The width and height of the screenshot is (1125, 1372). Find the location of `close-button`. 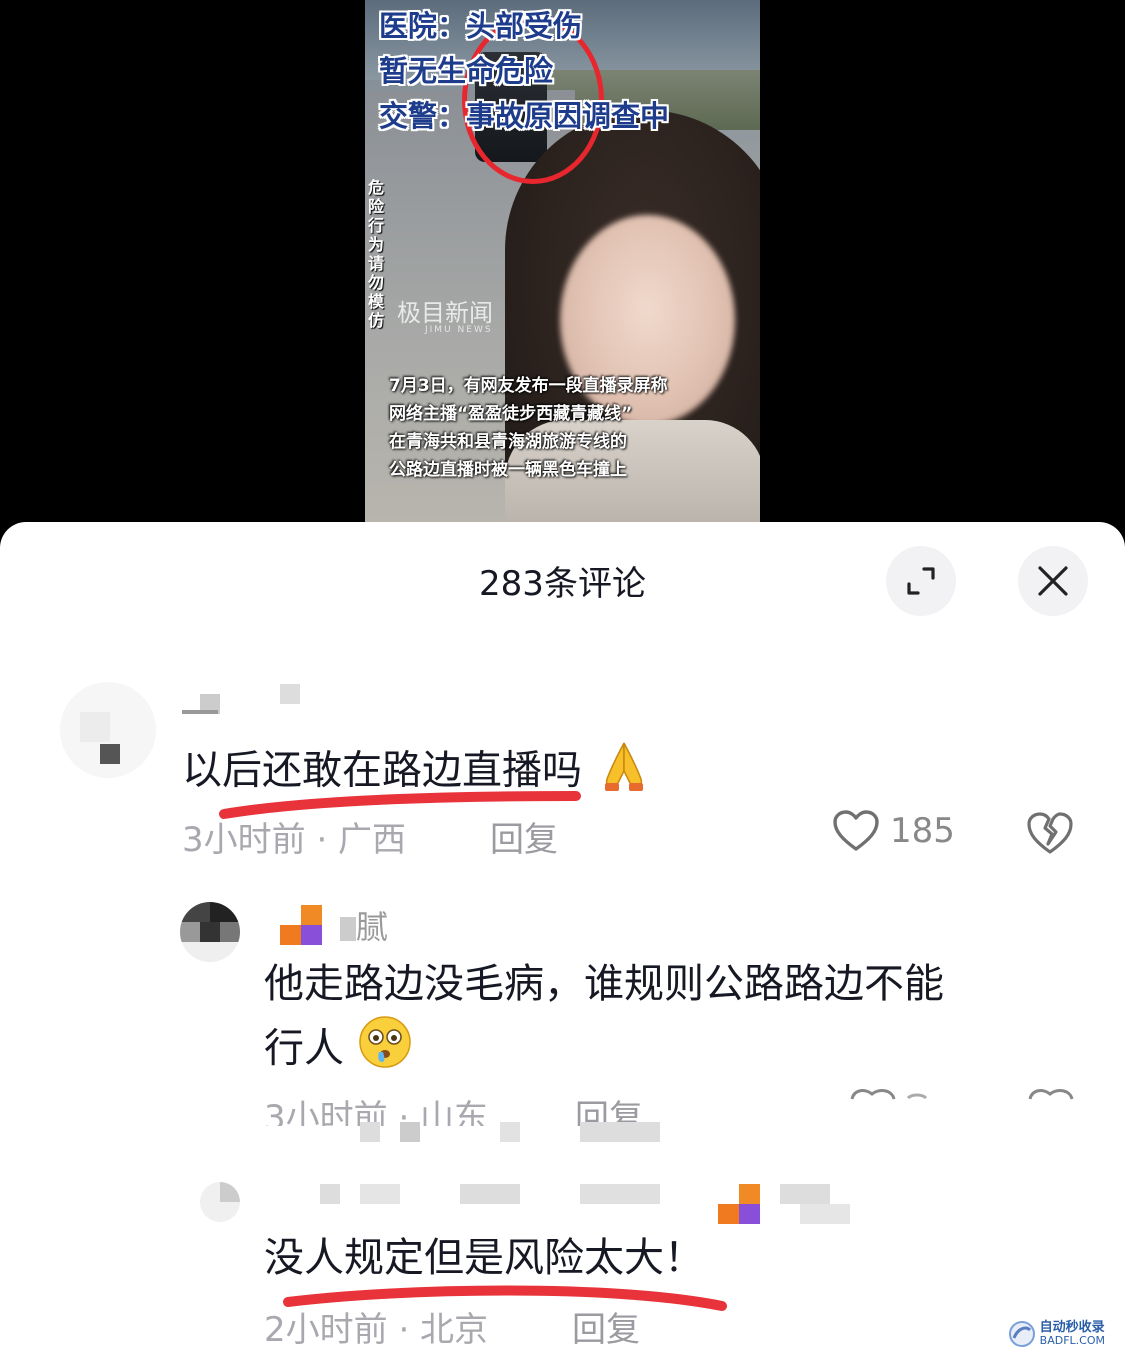

close-button is located at coordinates (1053, 581).